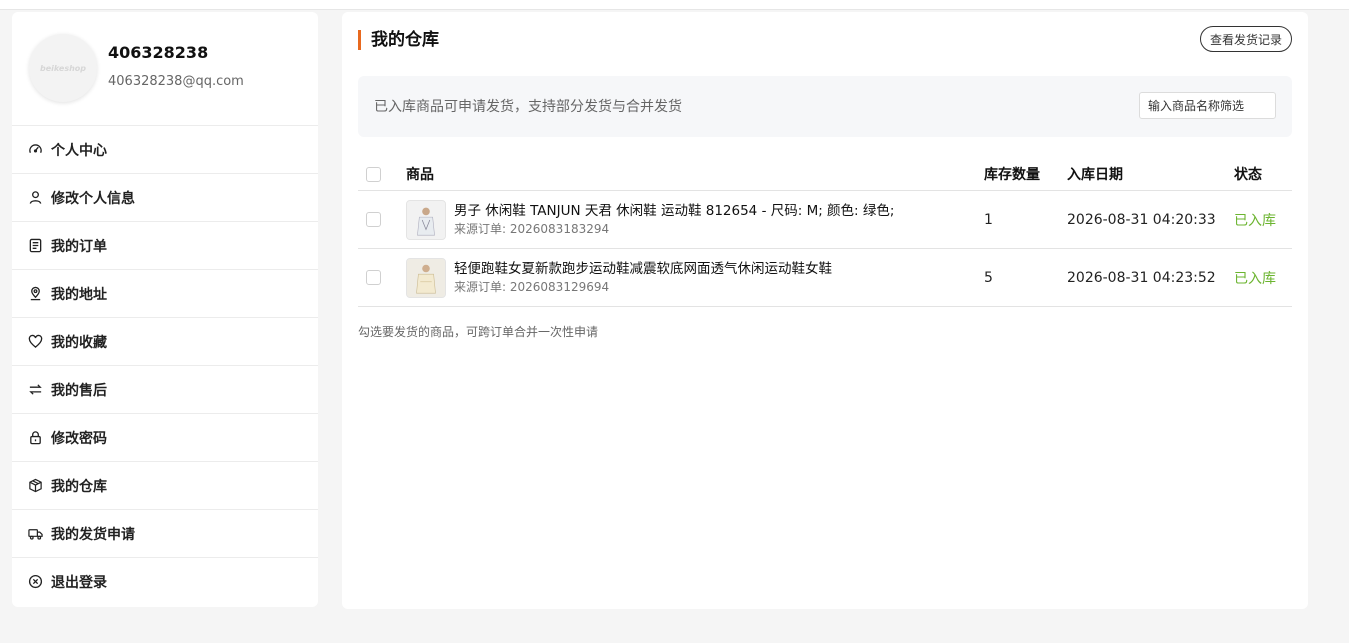  I want to click on logout-icon, so click(35, 581).